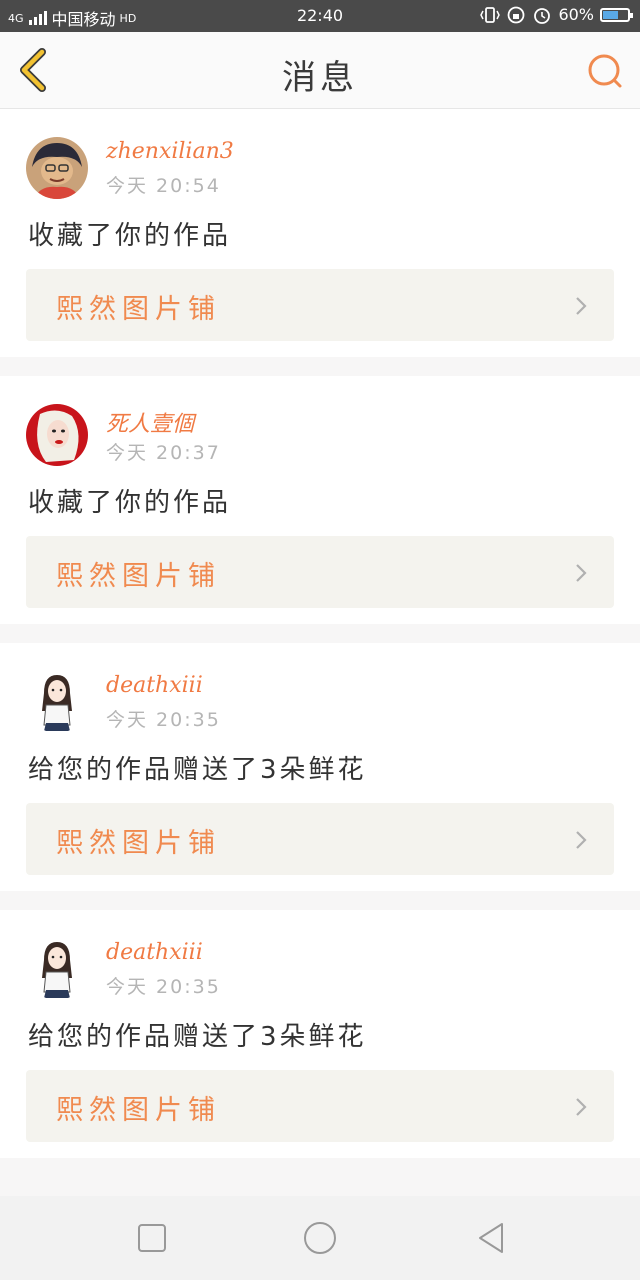 The height and width of the screenshot is (1280, 640). Describe the element at coordinates (163, 186) in the screenshot. I see `timestamp: 今天 20:54` at that location.